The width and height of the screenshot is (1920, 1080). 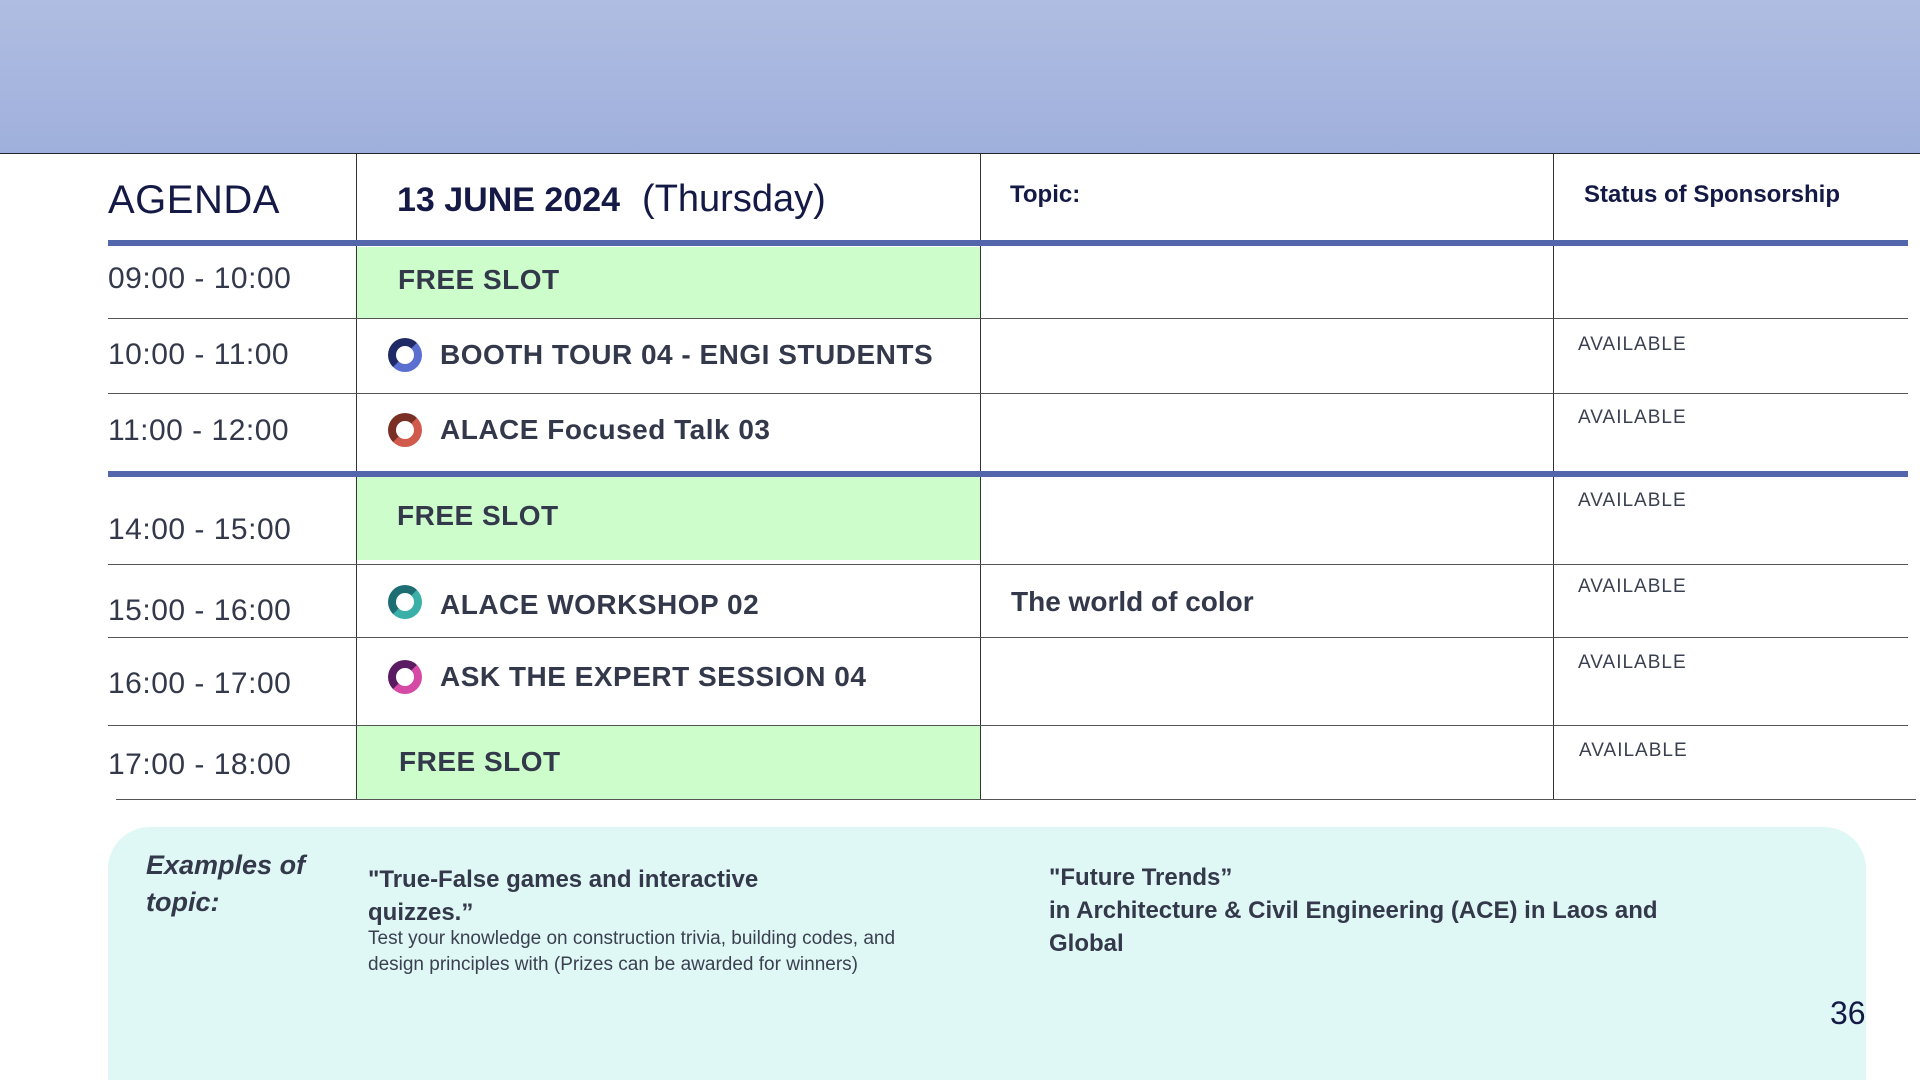 I want to click on example-2-line-1: "Future Trends”, so click(x=1141, y=877).